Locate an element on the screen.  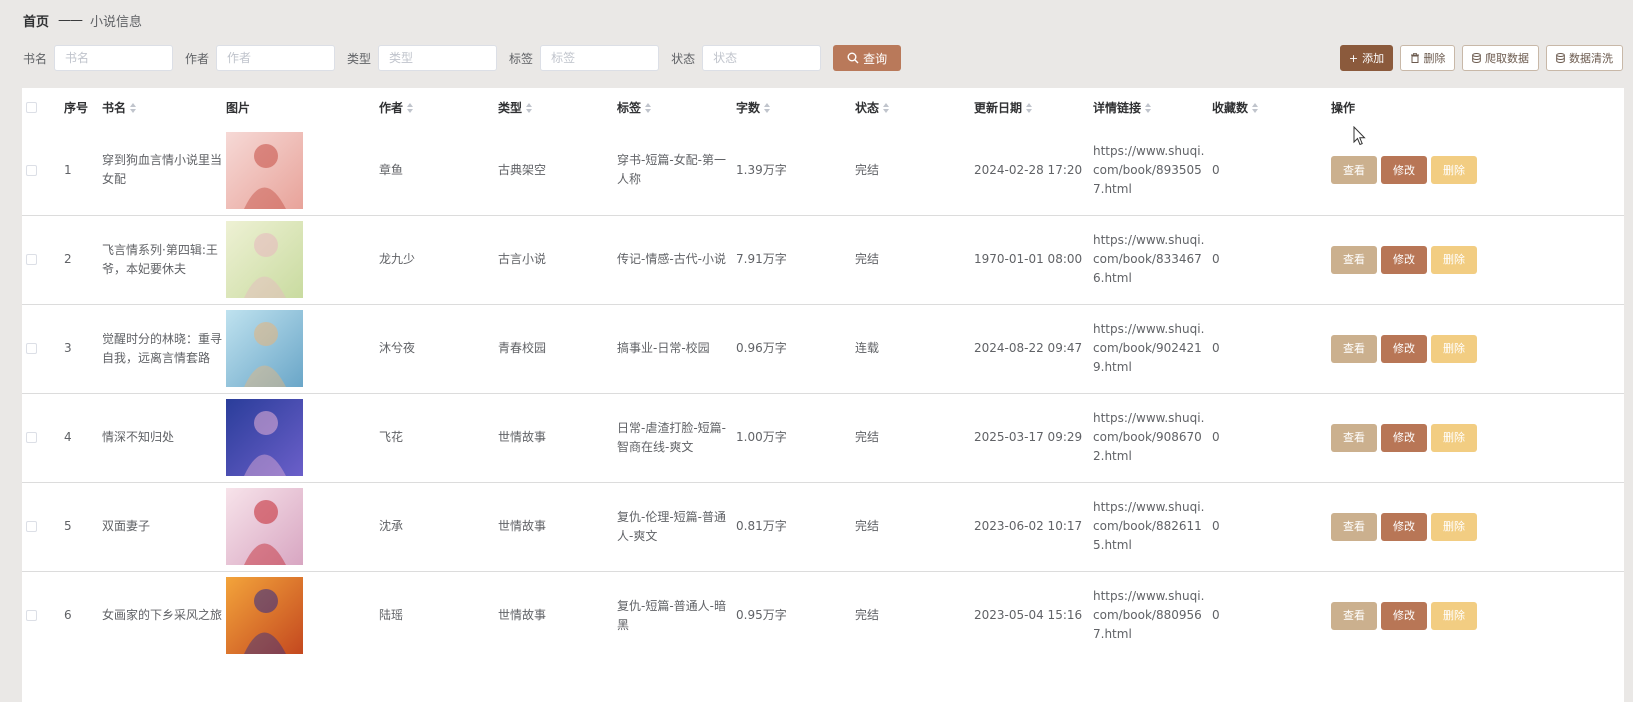
row-link: https://www.shuqi.com/book/9024219.html is located at coordinates (1151, 348).